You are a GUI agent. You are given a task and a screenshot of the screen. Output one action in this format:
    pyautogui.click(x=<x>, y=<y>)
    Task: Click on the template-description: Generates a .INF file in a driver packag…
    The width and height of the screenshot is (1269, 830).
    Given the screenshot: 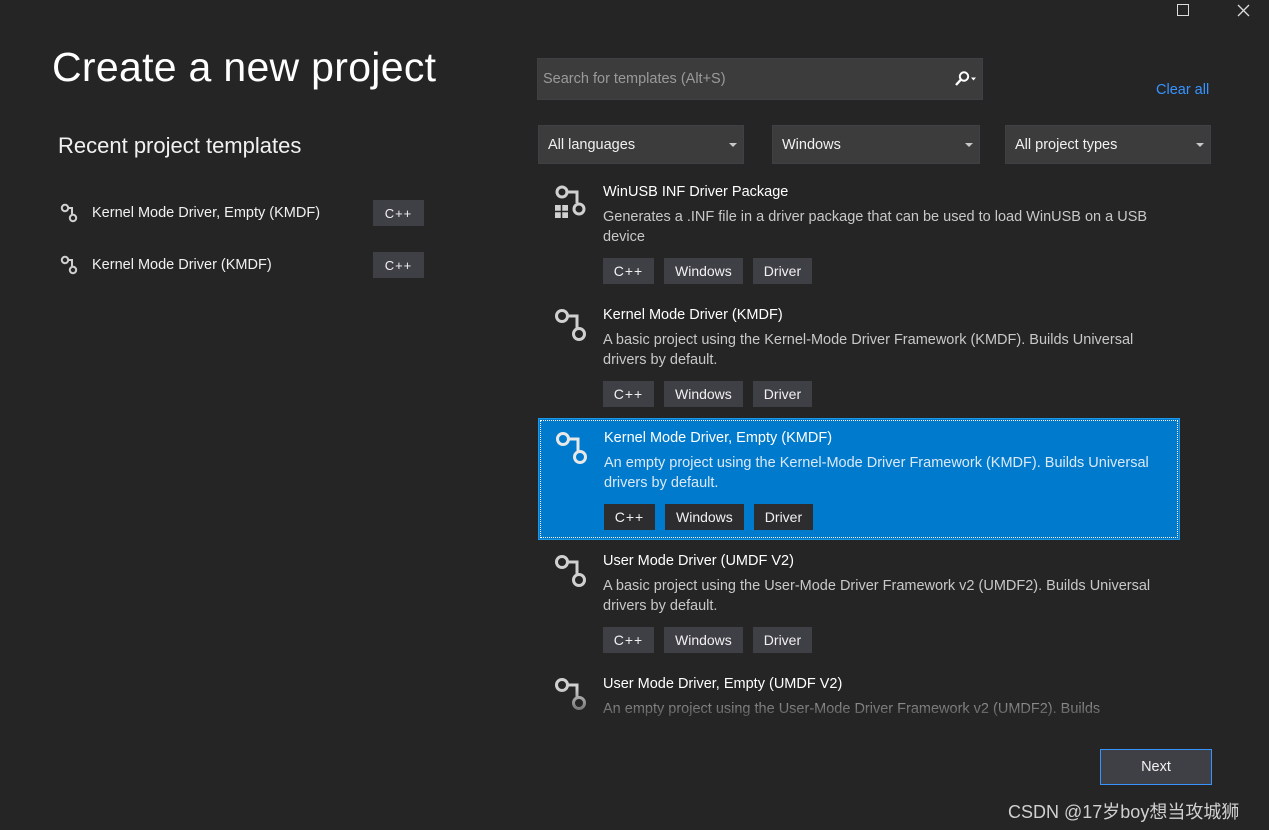 What is the action you would take?
    pyautogui.click(x=875, y=227)
    